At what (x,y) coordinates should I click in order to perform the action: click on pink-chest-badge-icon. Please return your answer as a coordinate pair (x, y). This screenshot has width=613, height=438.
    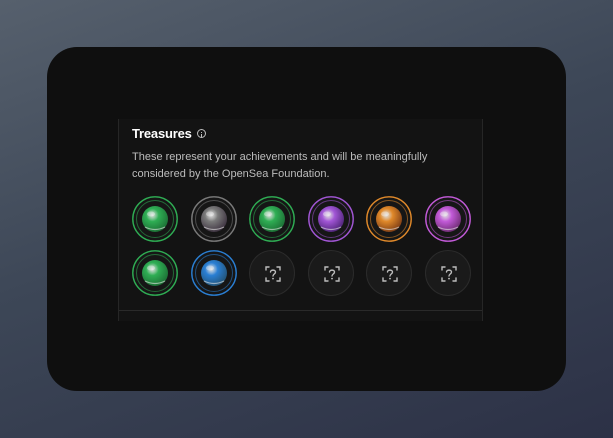
    Looking at the image, I should click on (447, 219).